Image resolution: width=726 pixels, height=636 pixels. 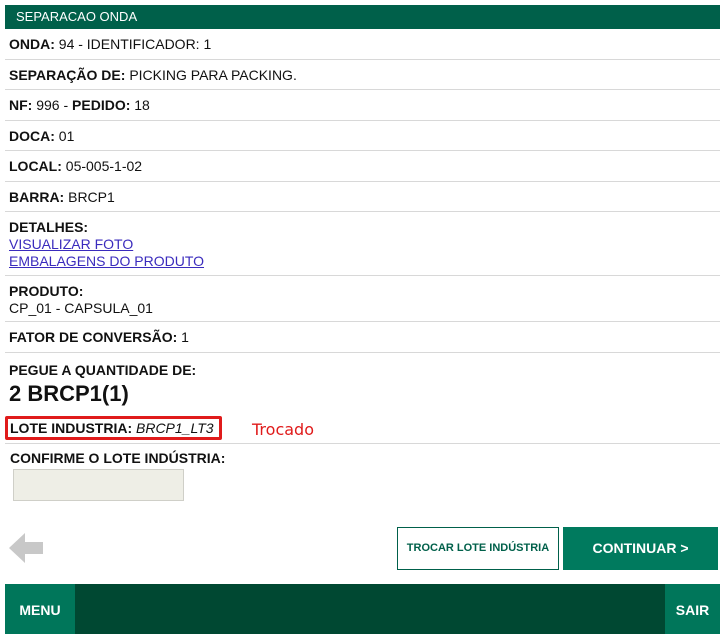 What do you see at coordinates (118, 458) in the screenshot?
I see `confirm-lote-label: CONFIRME O LOTE INDÚSTRIA:` at bounding box center [118, 458].